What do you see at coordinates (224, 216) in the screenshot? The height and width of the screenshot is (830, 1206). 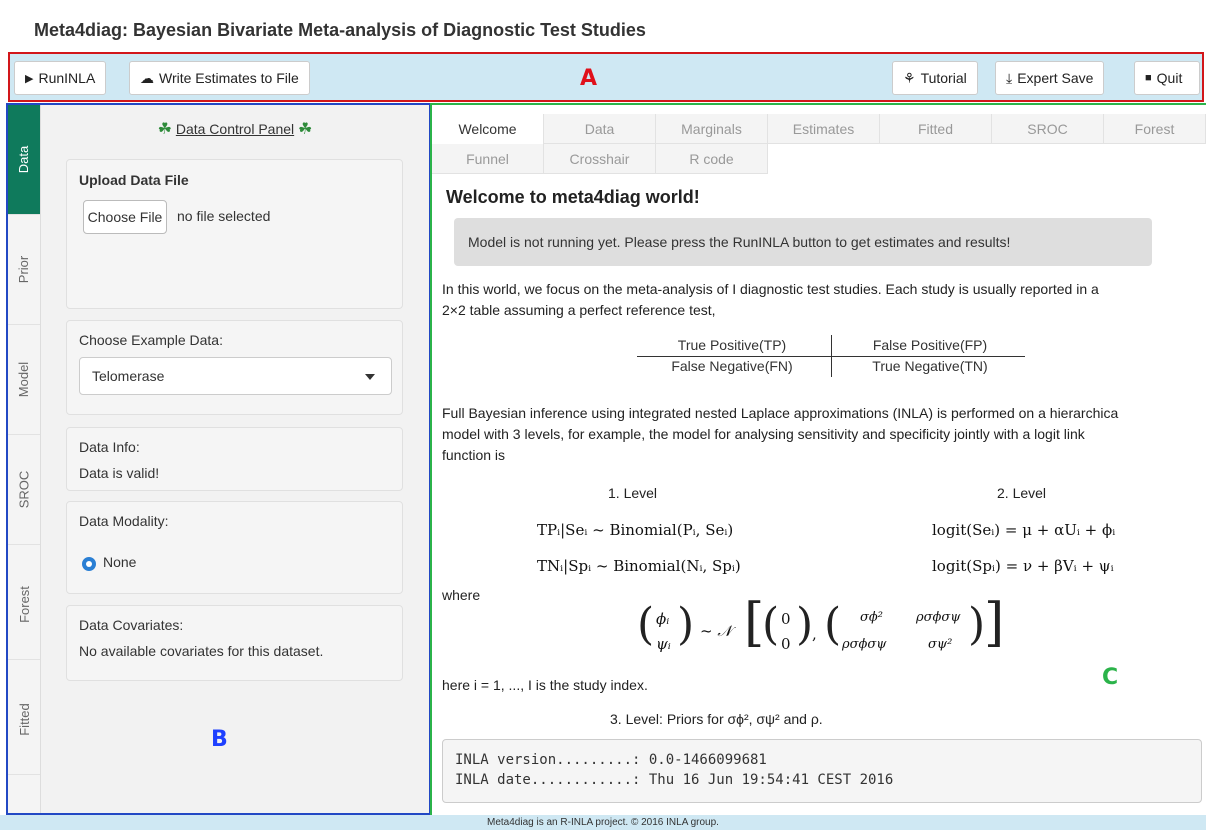 I see `no-file-text: no file selected` at bounding box center [224, 216].